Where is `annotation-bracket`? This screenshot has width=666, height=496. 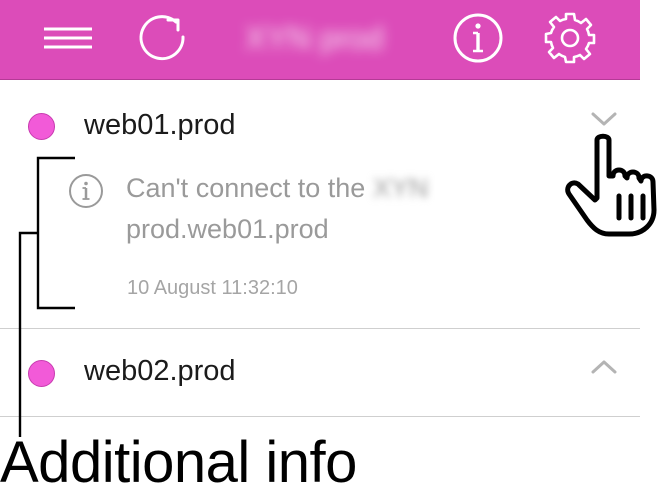 annotation-bracket is located at coordinates (46, 296).